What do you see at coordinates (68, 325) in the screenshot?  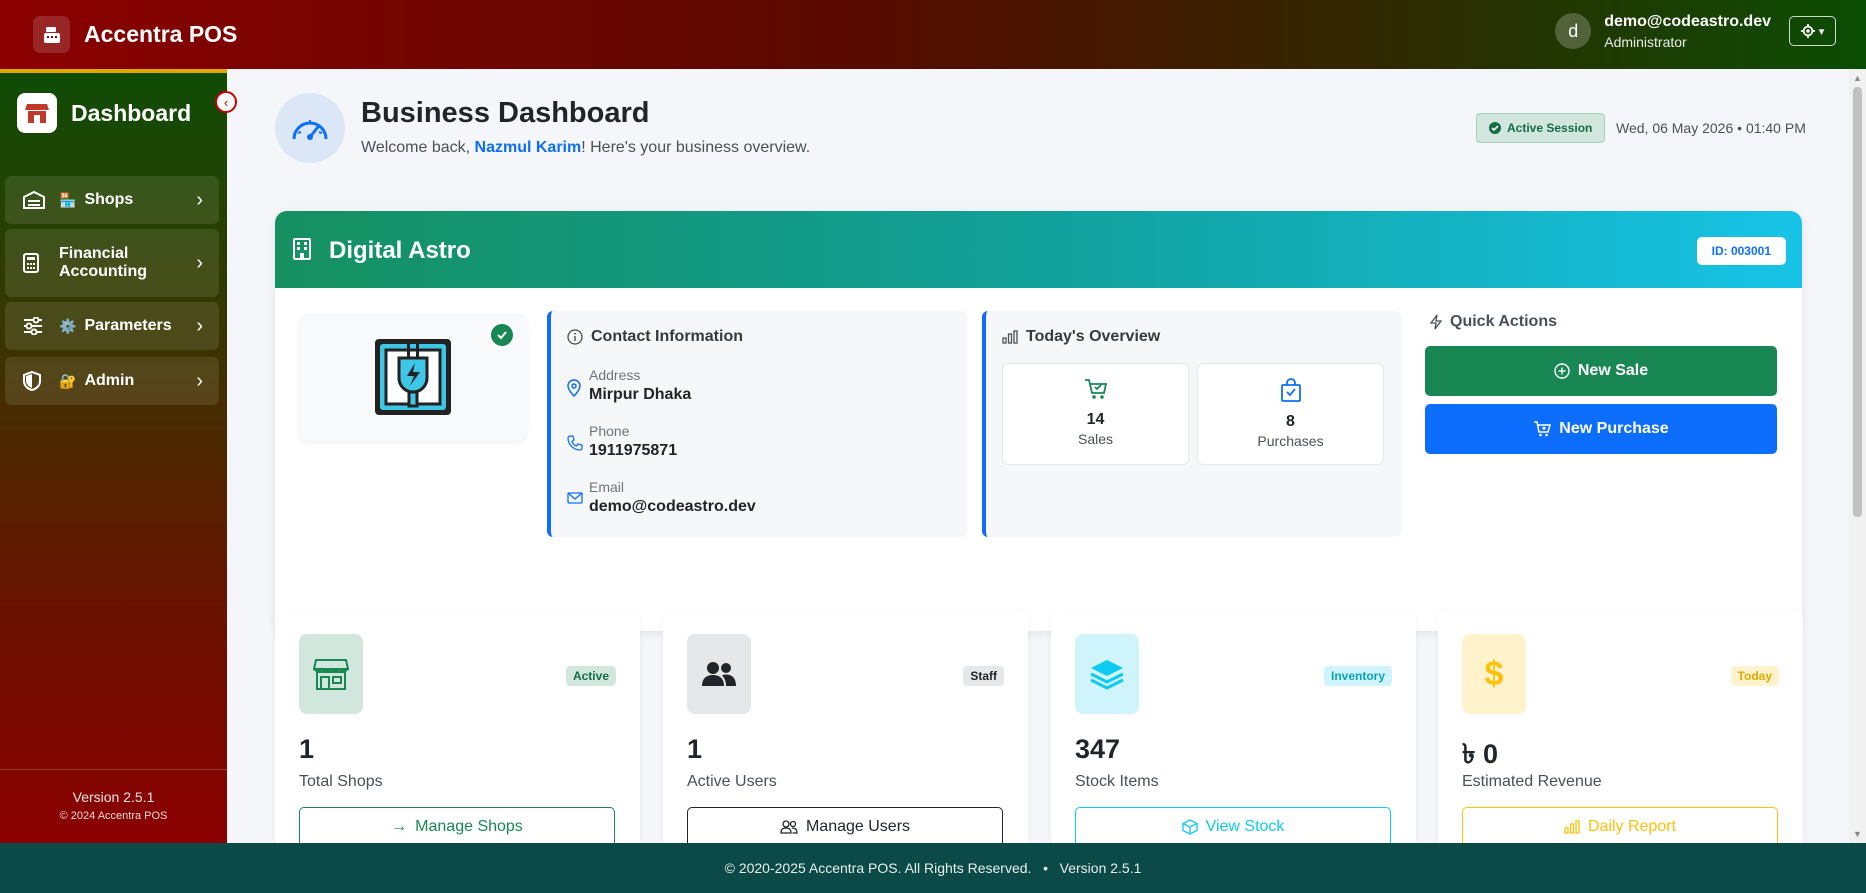 I see `gear-emoji-icon: ⚙️` at bounding box center [68, 325].